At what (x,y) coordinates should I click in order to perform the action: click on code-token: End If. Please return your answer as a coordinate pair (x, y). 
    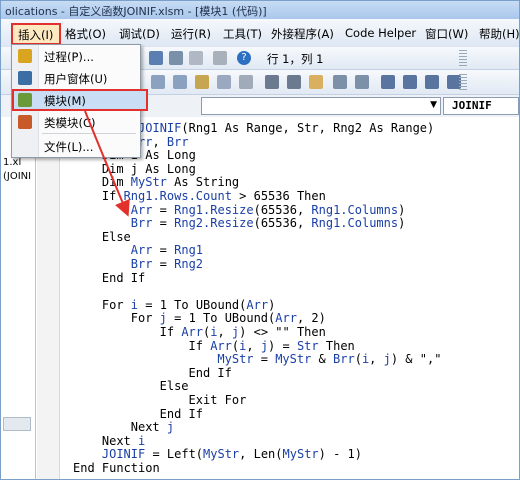
    Looking at the image, I should click on (210, 372).